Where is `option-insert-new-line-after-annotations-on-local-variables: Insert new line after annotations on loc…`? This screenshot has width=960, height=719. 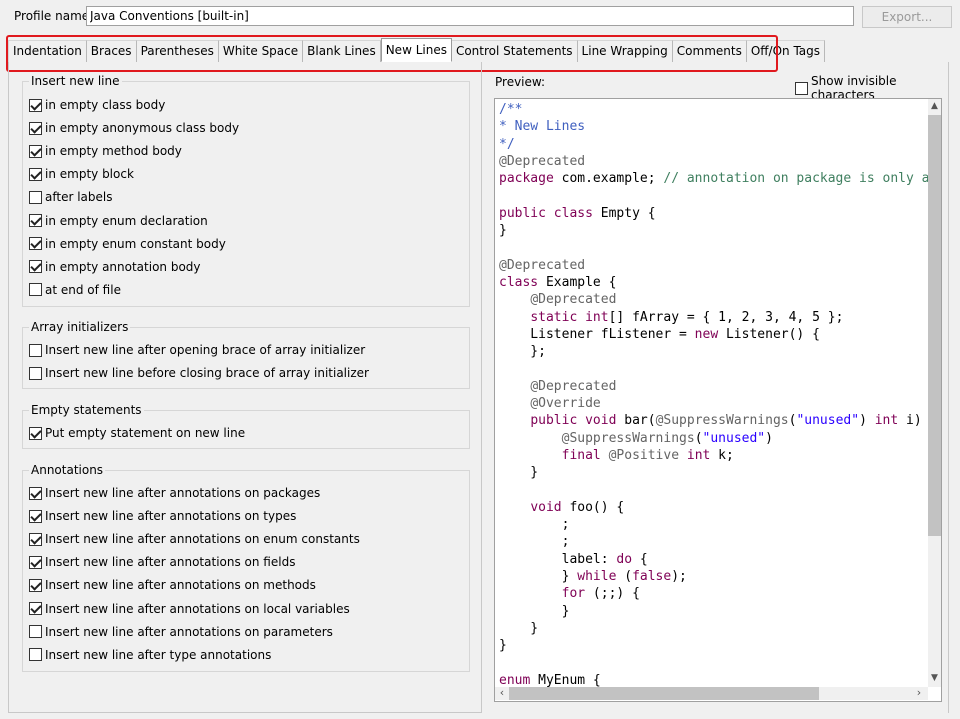 option-insert-new-line-after-annotations-on-local-variables: Insert new line after annotations on loc… is located at coordinates (189, 609).